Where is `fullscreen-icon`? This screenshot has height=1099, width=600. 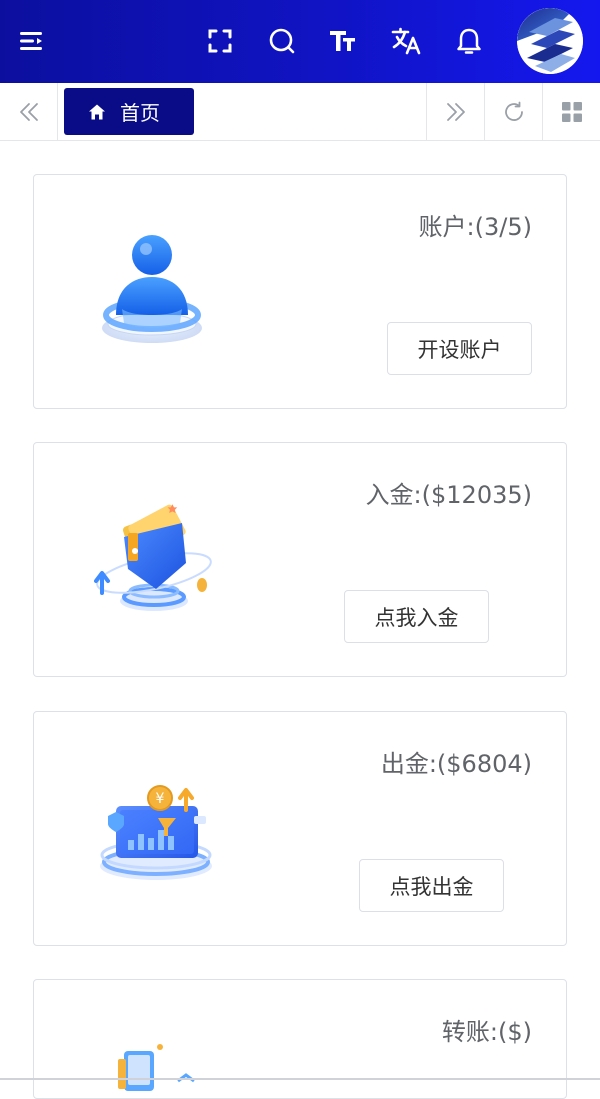
fullscreen-icon is located at coordinates (220, 41).